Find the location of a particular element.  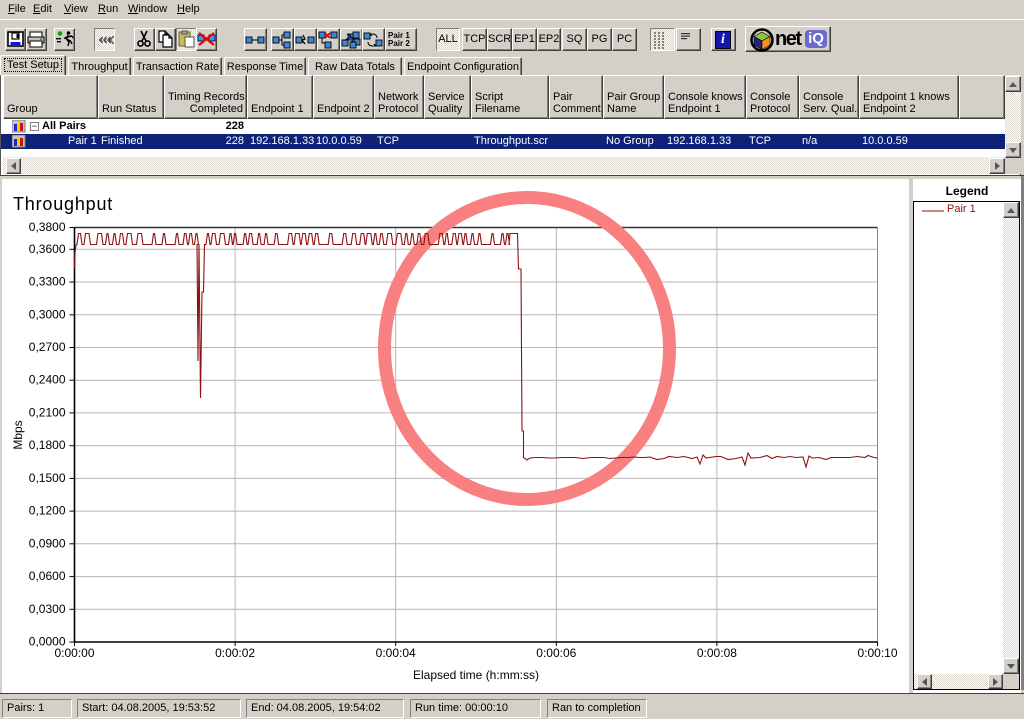

svg-text: 0:00:06 is located at coordinates (556, 653).